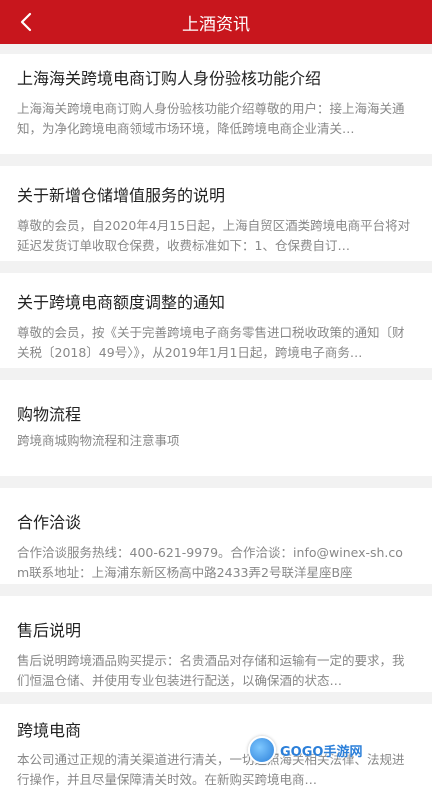 The height and width of the screenshot is (800, 432). Describe the element at coordinates (121, 302) in the screenshot. I see `article-title: 关于跨境电商额度调整的通知` at that location.